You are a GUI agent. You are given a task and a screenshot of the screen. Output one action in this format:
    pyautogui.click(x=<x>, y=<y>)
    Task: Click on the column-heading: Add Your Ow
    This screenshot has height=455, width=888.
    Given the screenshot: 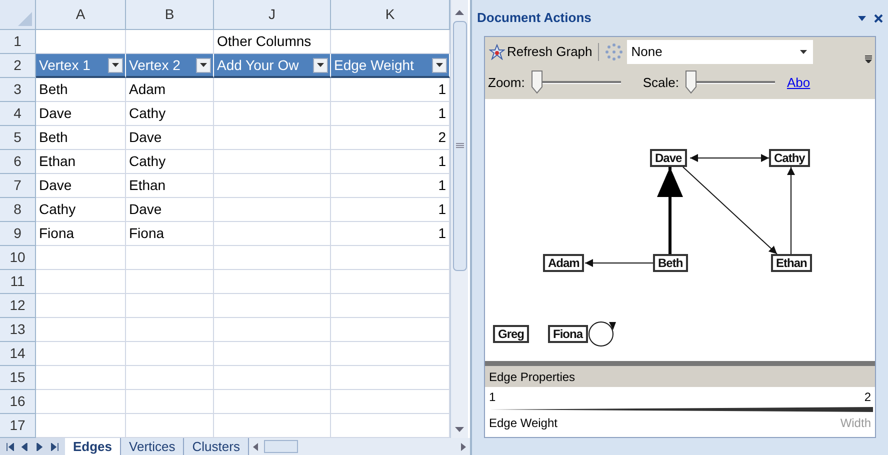 What is the action you would take?
    pyautogui.click(x=258, y=65)
    